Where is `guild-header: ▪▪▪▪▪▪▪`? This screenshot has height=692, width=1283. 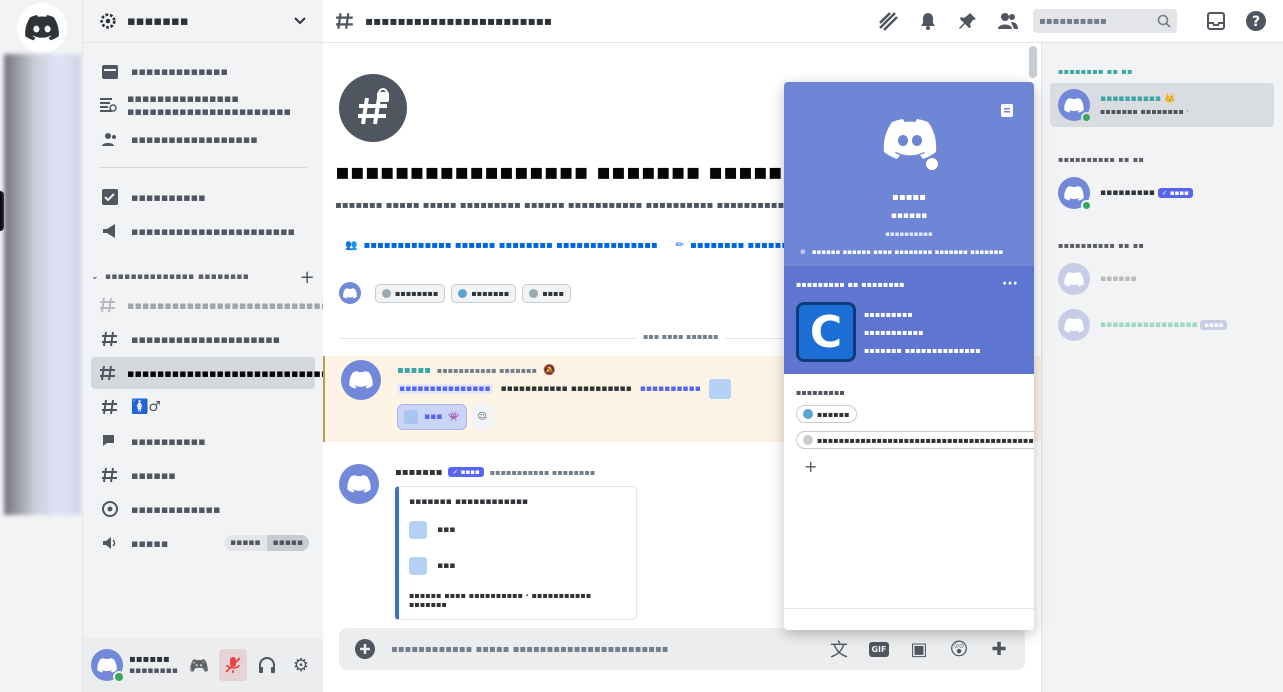
guild-header: ▪▪▪▪▪▪▪ is located at coordinates (203, 21).